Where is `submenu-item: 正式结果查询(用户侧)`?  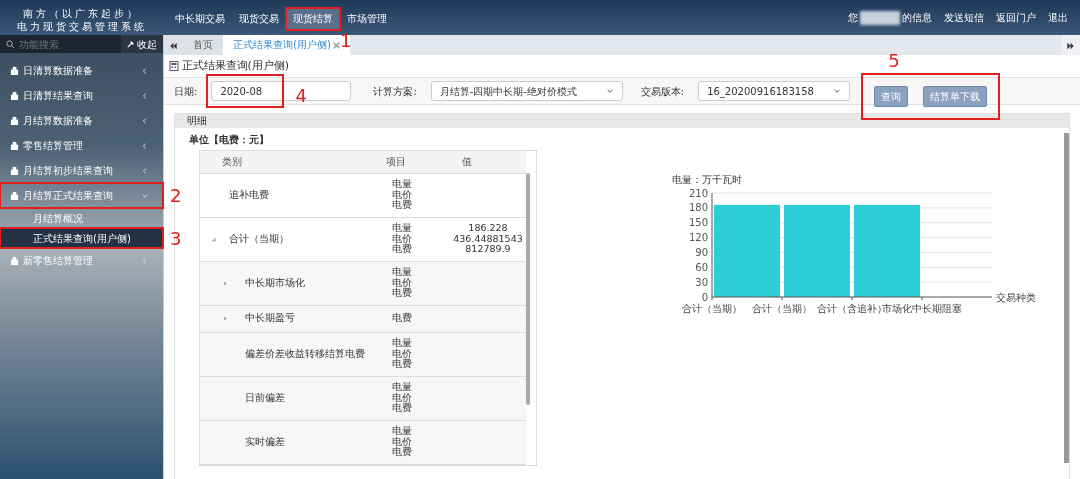
submenu-item: 正式结果查询(用户侧) is located at coordinates (81, 238).